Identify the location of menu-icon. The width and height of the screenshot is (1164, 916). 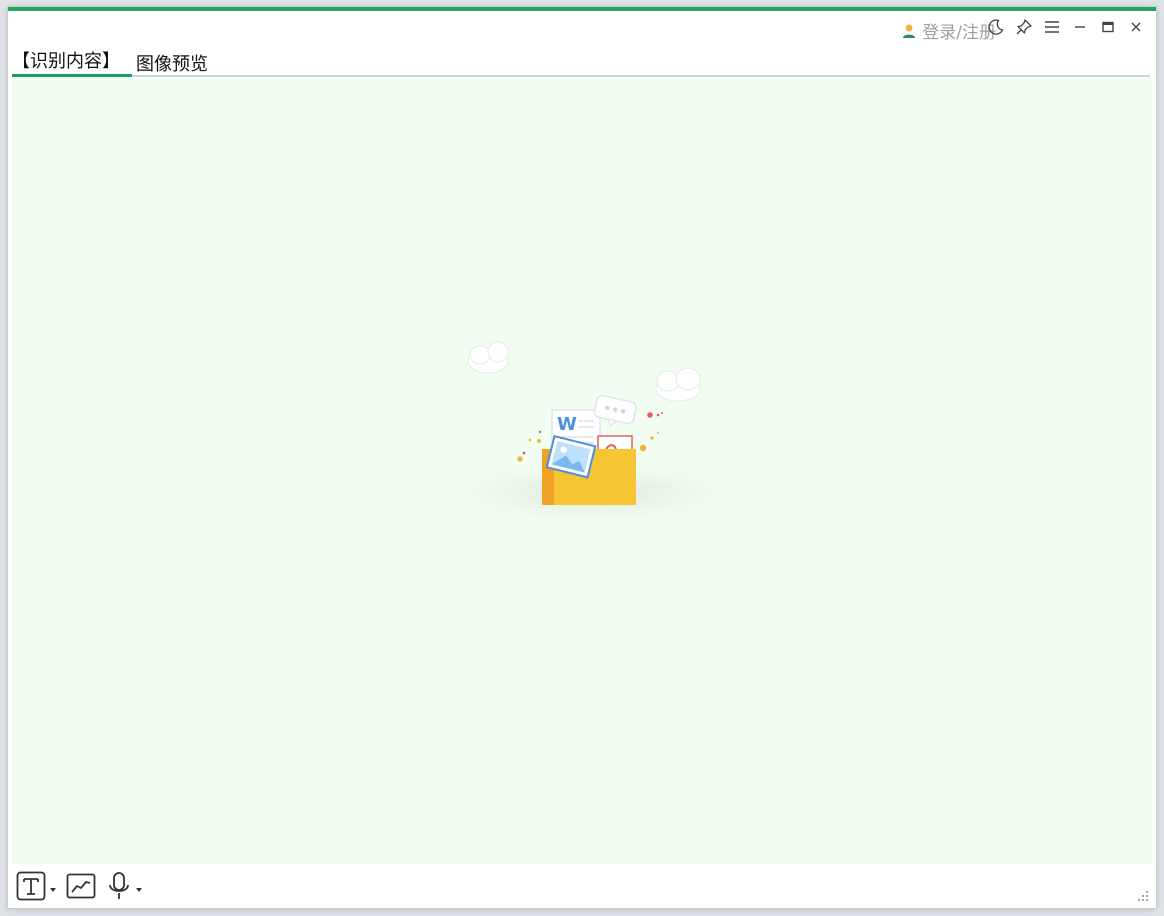
(1052, 27).